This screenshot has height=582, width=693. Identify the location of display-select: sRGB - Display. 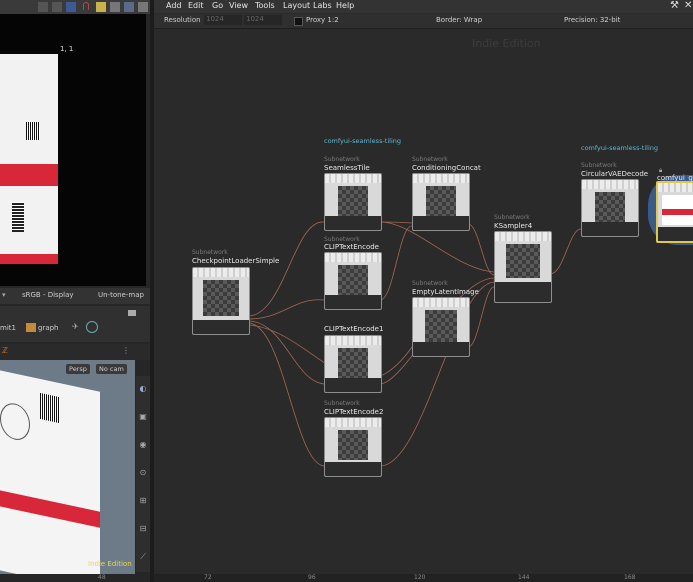
(48, 295).